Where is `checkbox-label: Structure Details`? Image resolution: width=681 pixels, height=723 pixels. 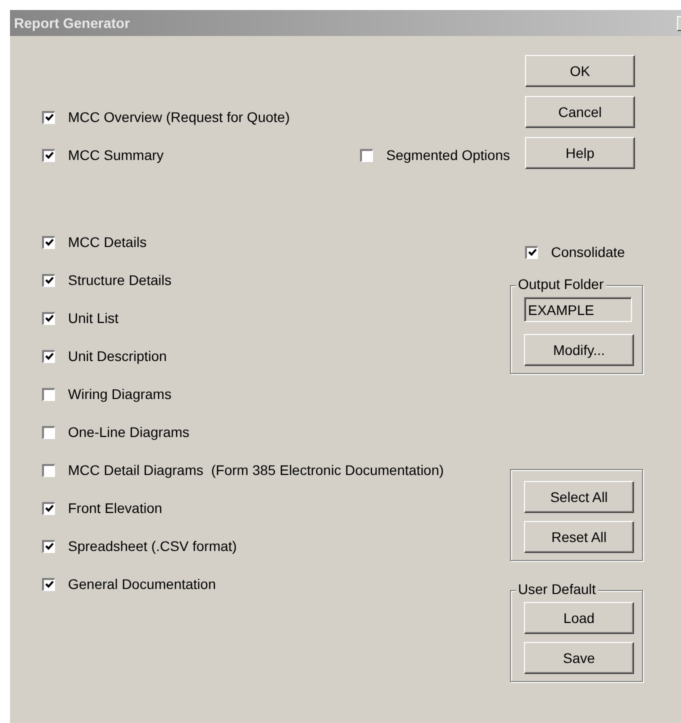 checkbox-label: Structure Details is located at coordinates (120, 280).